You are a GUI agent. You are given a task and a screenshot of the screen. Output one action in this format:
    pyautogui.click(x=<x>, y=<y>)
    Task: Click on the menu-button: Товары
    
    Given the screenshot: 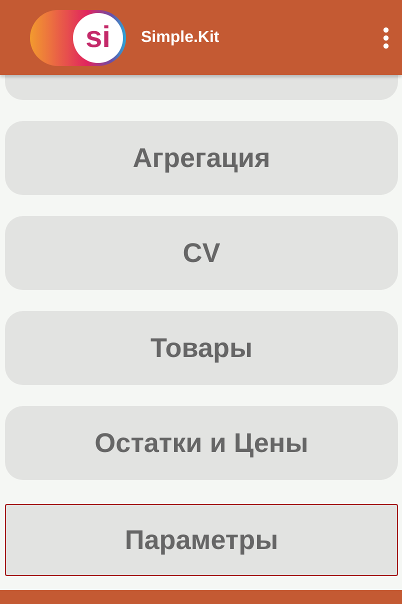 What is the action you would take?
    pyautogui.click(x=201, y=348)
    